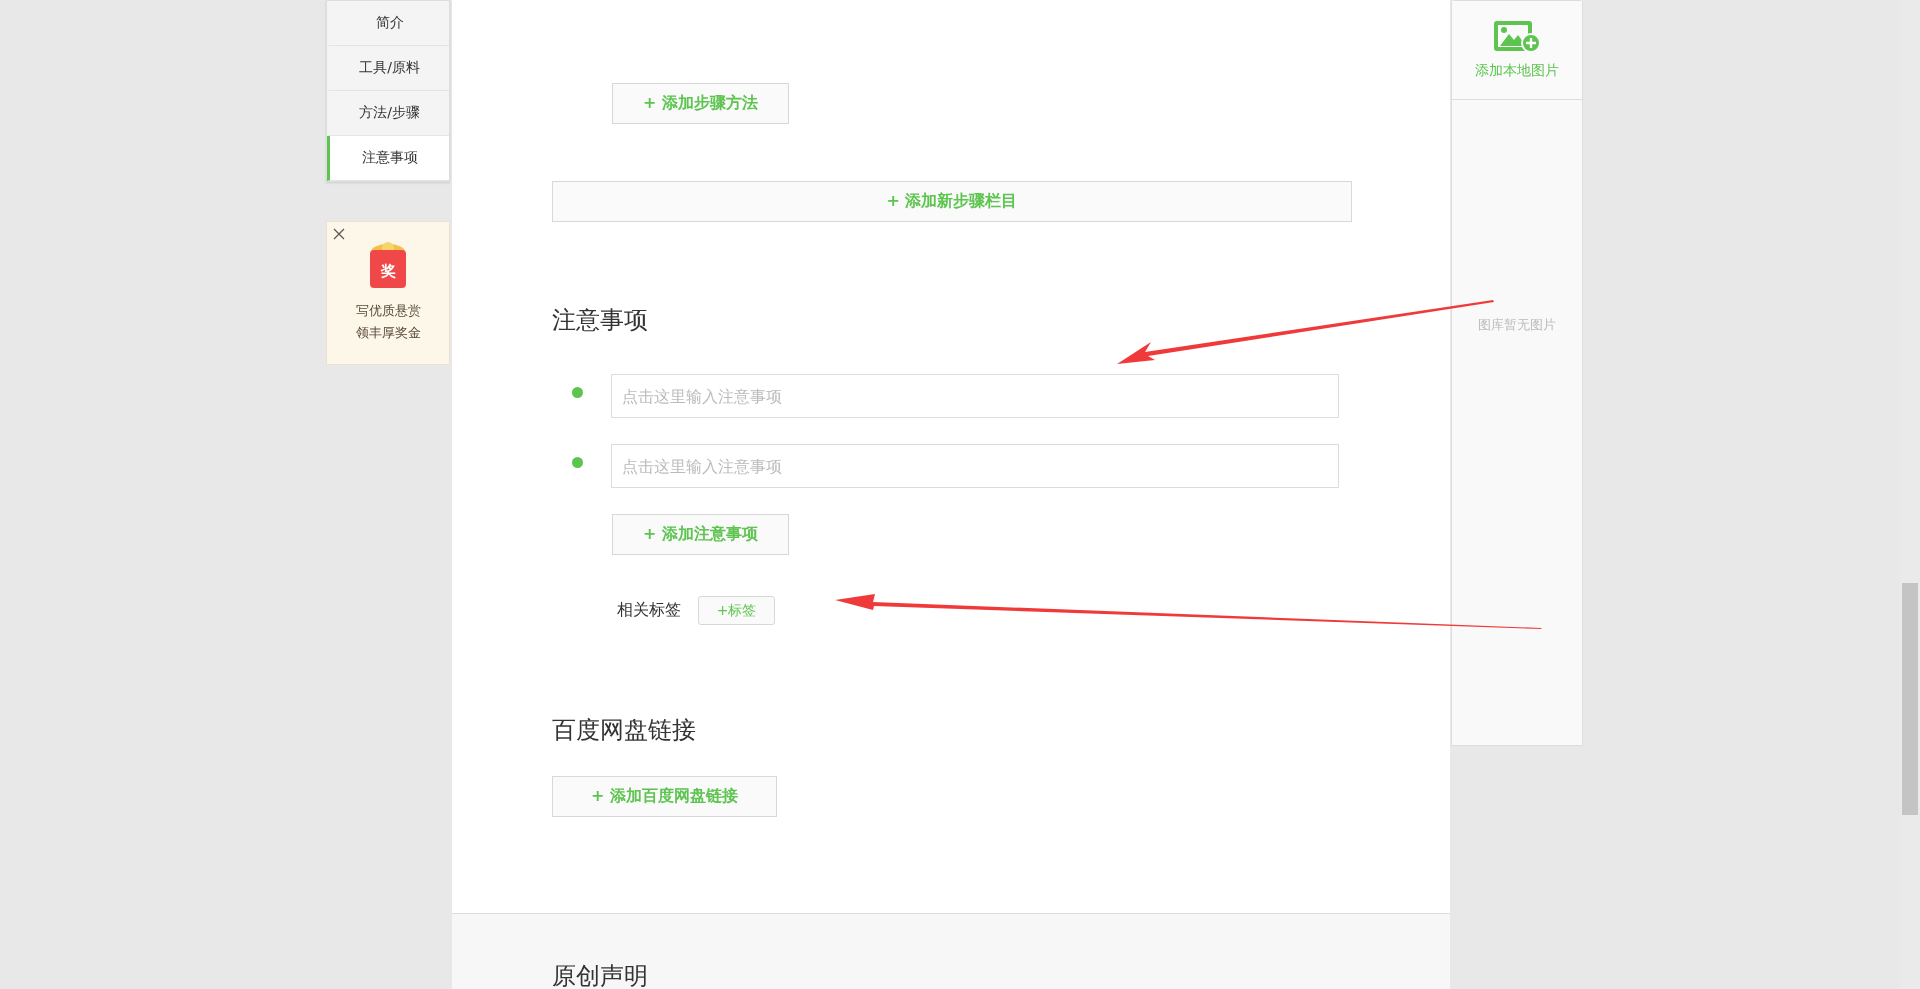 The width and height of the screenshot is (1920, 989). Describe the element at coordinates (388, 271) in the screenshot. I see `prize-label: 奖` at that location.